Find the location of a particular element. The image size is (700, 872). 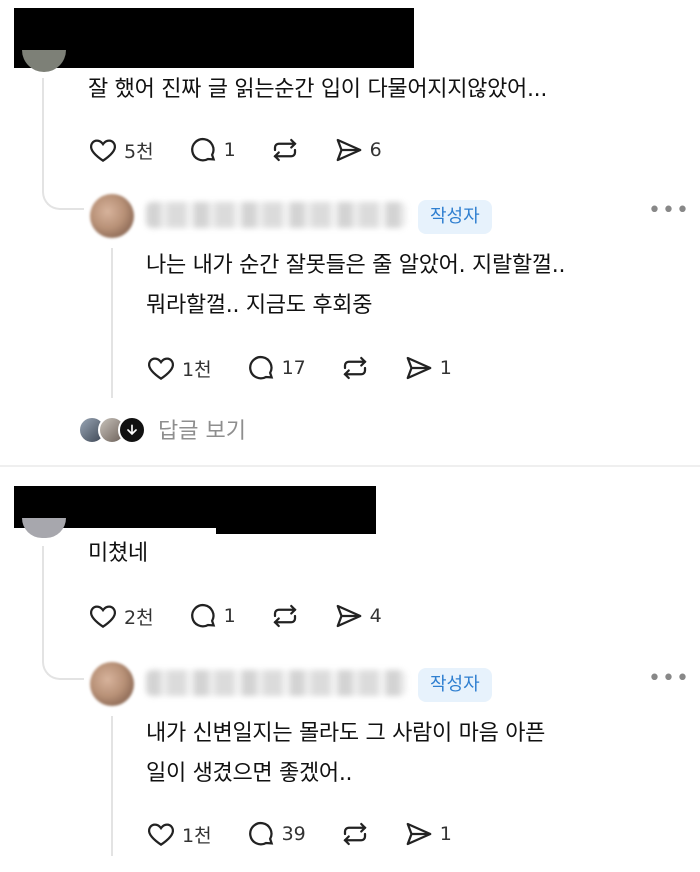

reply-count: 39 is located at coordinates (293, 834).